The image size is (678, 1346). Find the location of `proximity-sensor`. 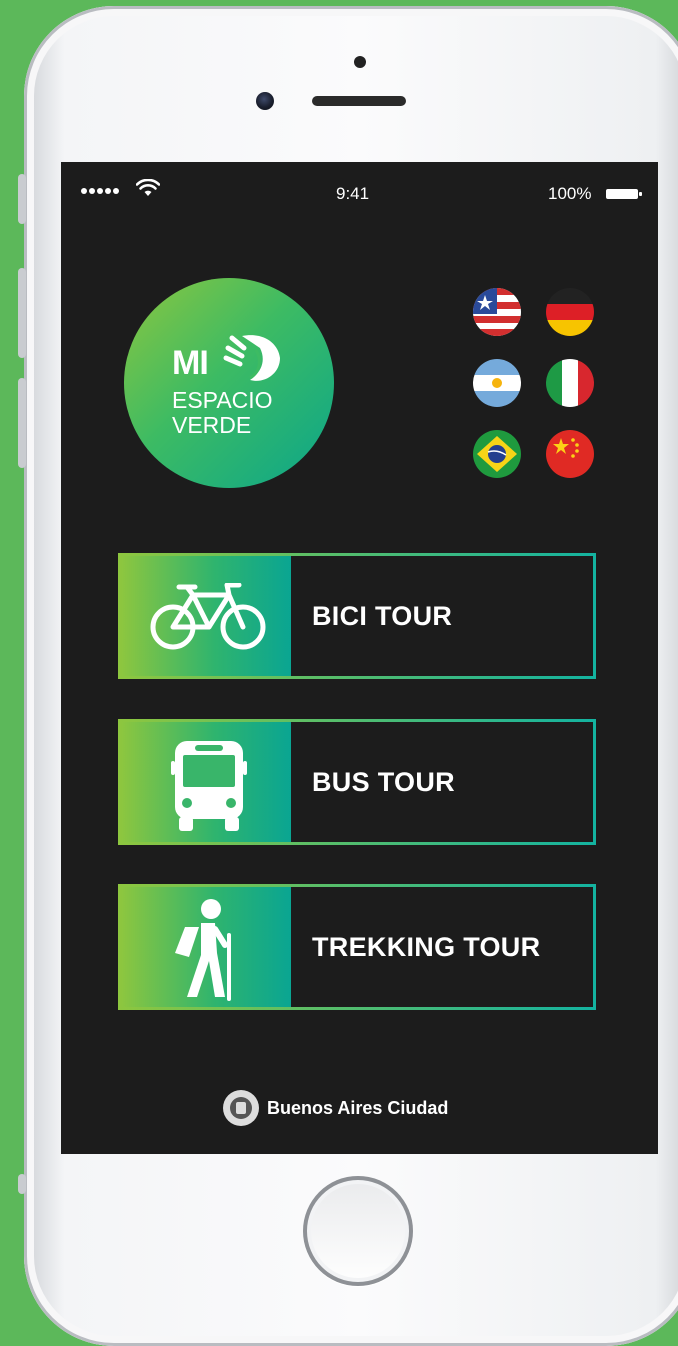

proximity-sensor is located at coordinates (360, 62).